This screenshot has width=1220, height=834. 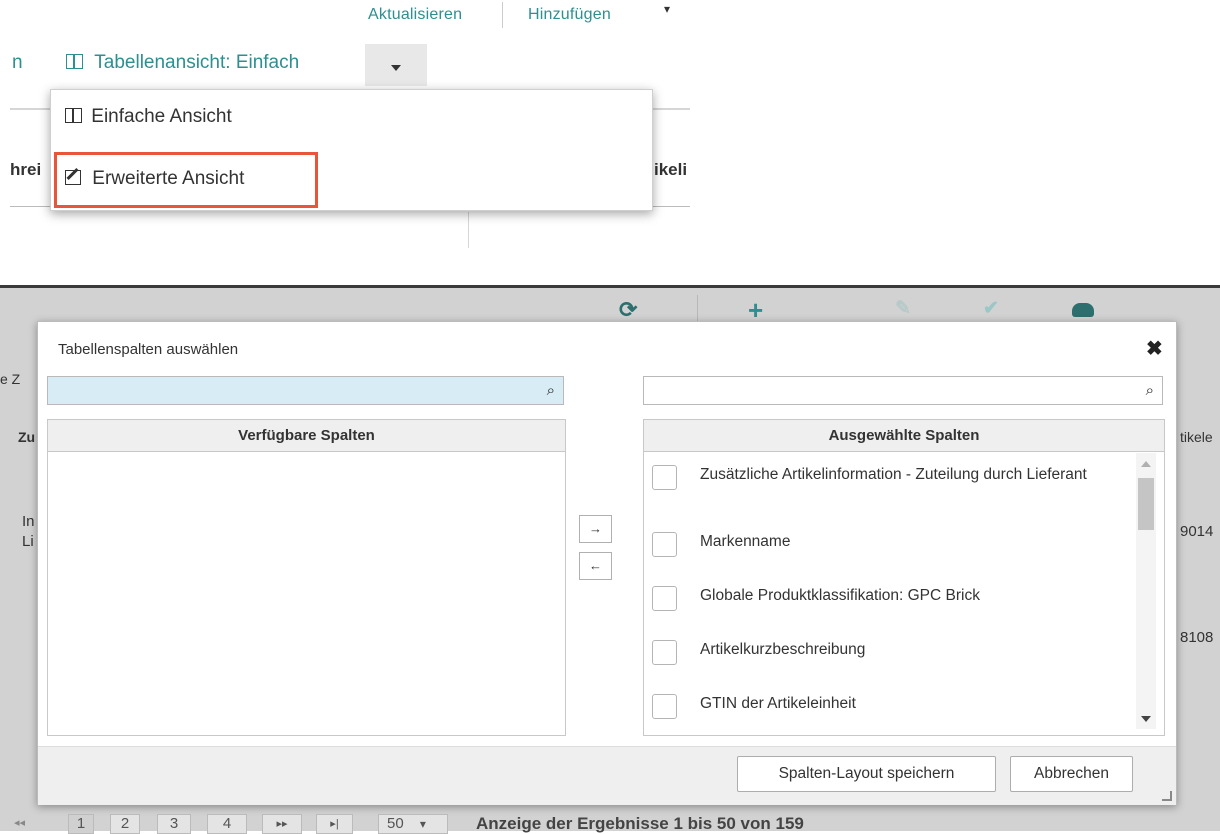 I want to click on column-label: Globale Produktklassifikation: GPC Brick, so click(x=840, y=595).